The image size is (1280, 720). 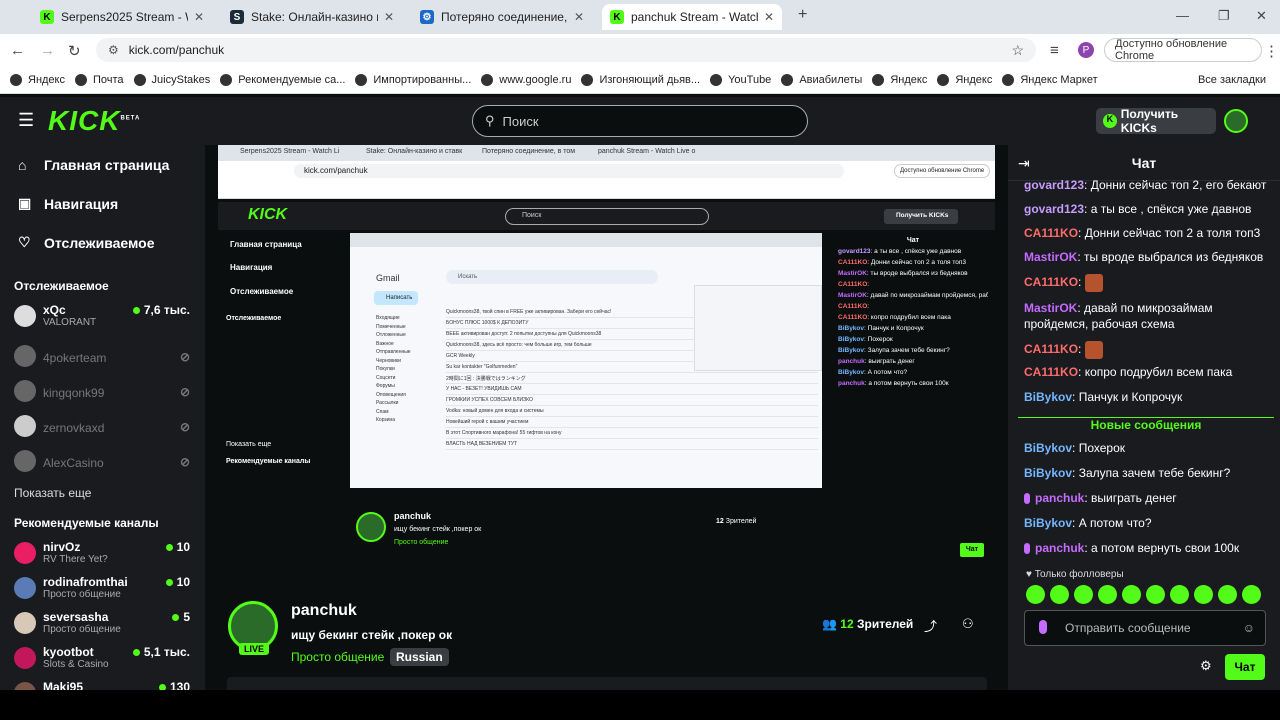 I want to click on site-info-icon: ⚙, so click(x=113, y=50).